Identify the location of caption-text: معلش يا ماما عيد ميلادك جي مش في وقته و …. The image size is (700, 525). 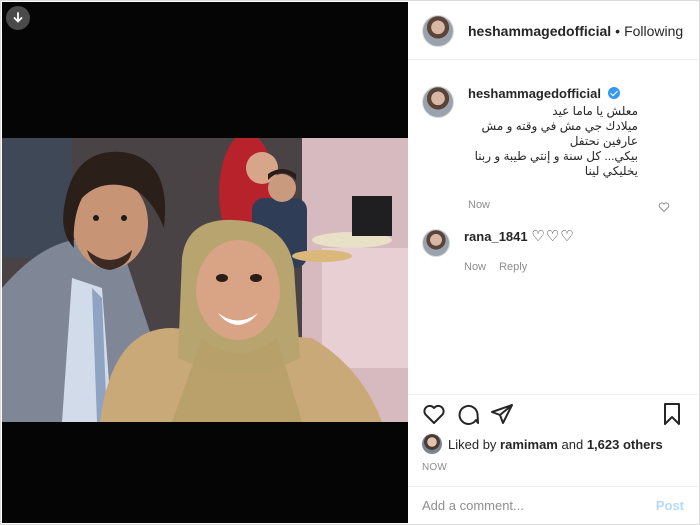
(553, 141).